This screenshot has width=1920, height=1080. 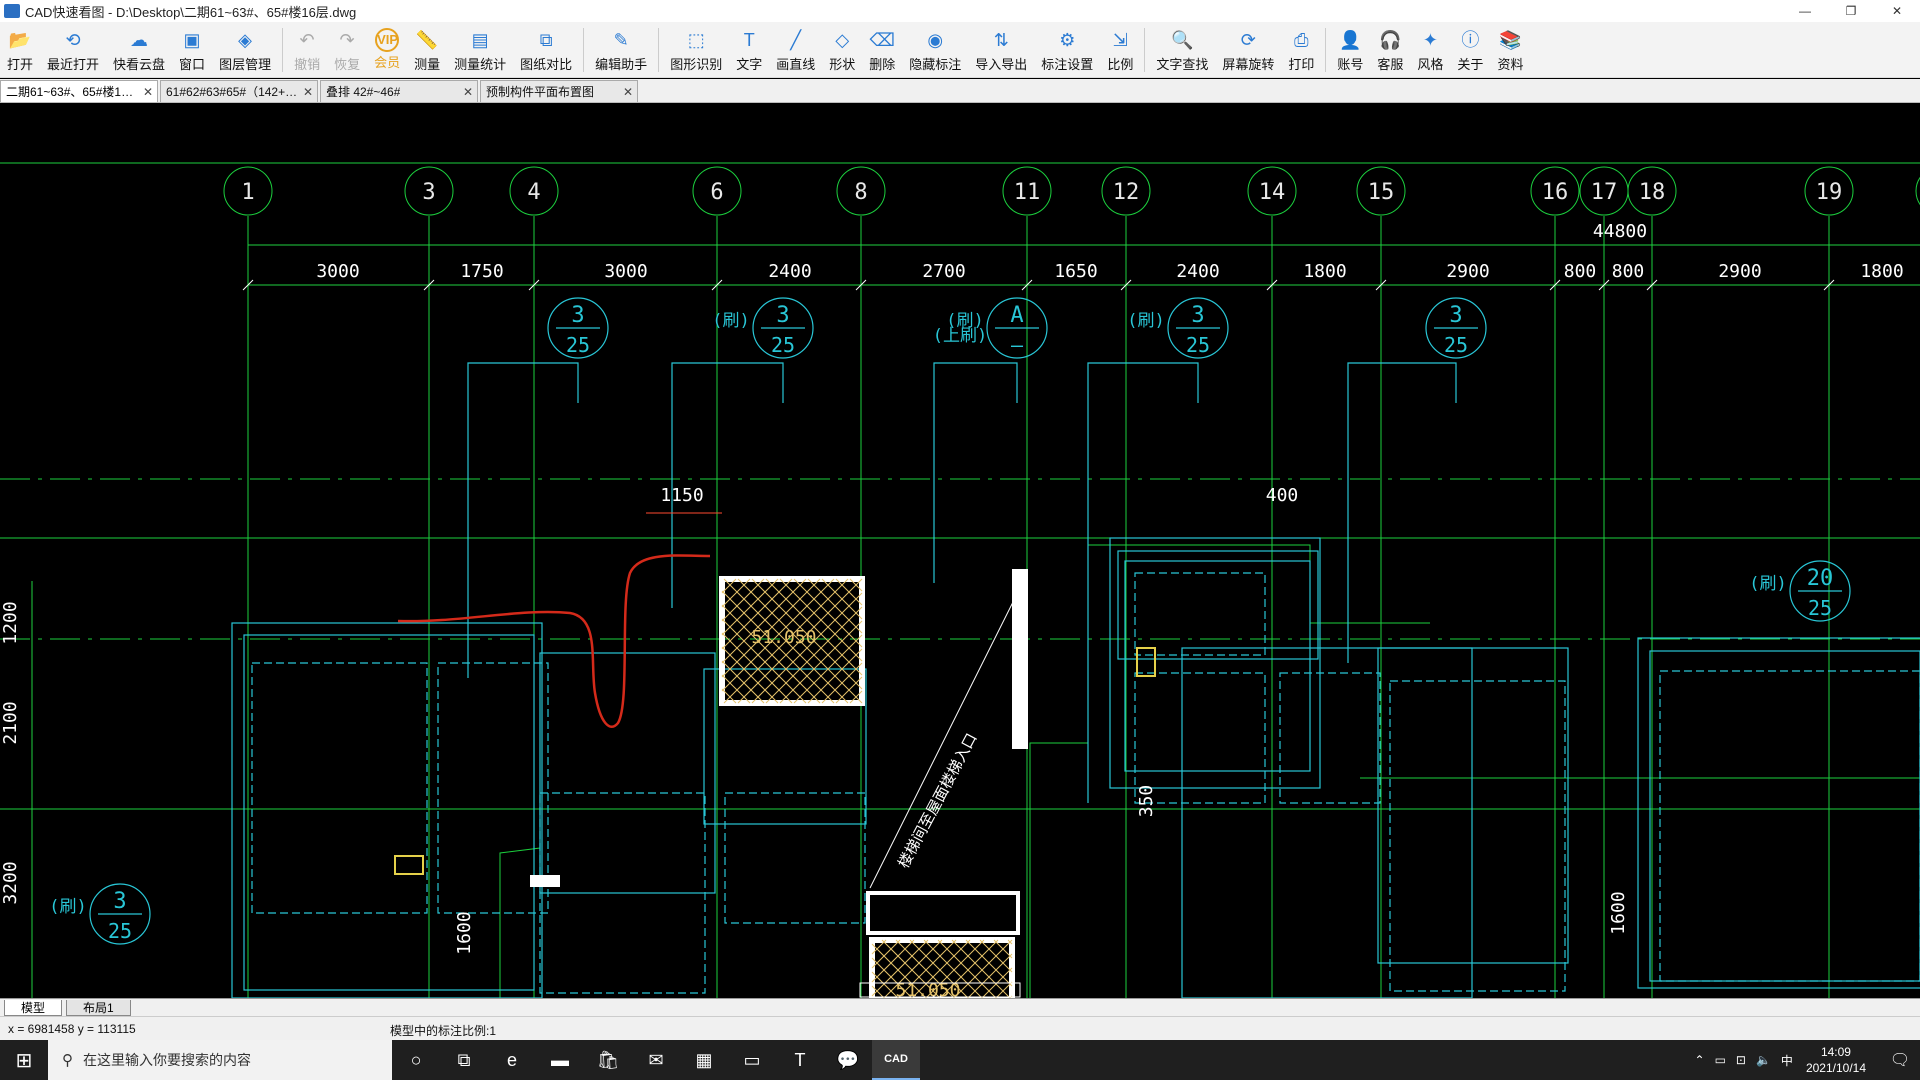 What do you see at coordinates (220, 1060) in the screenshot?
I see `taskbar-search: ⚲ 在这里输入你要搜索的内容` at bounding box center [220, 1060].